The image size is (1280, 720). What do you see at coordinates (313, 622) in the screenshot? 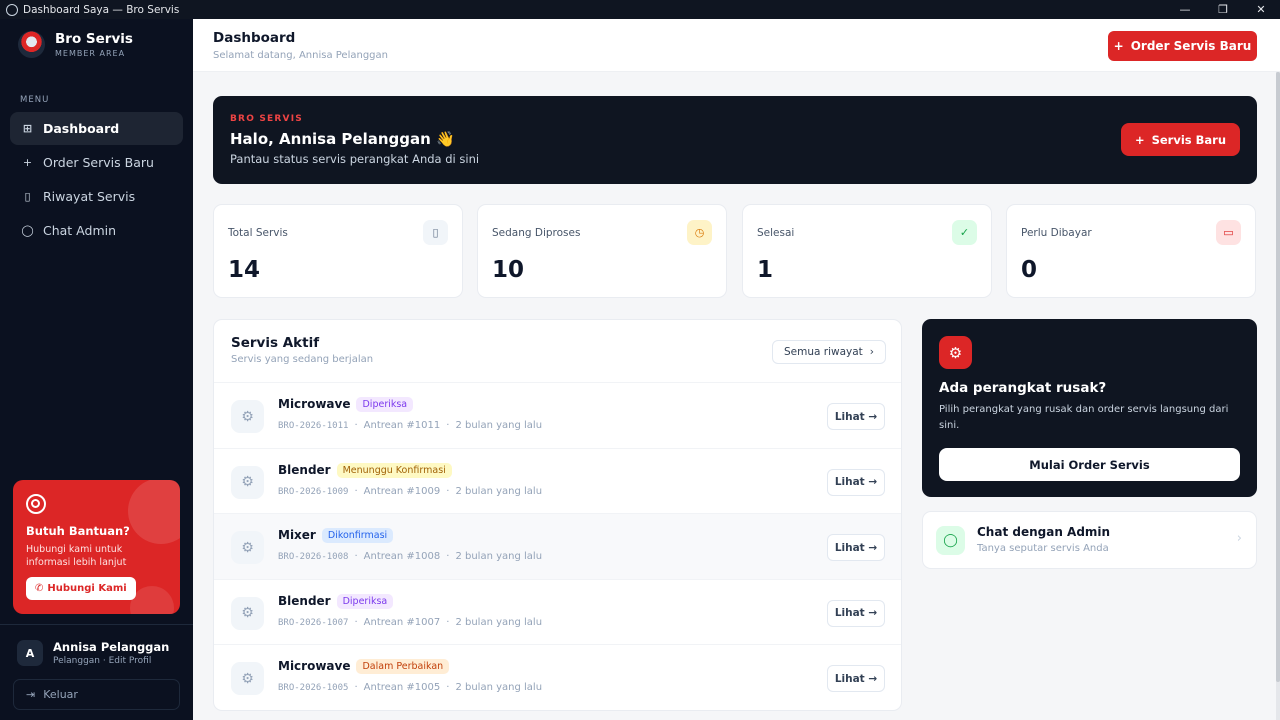
I see `service-code: BRO-2026-1007` at bounding box center [313, 622].